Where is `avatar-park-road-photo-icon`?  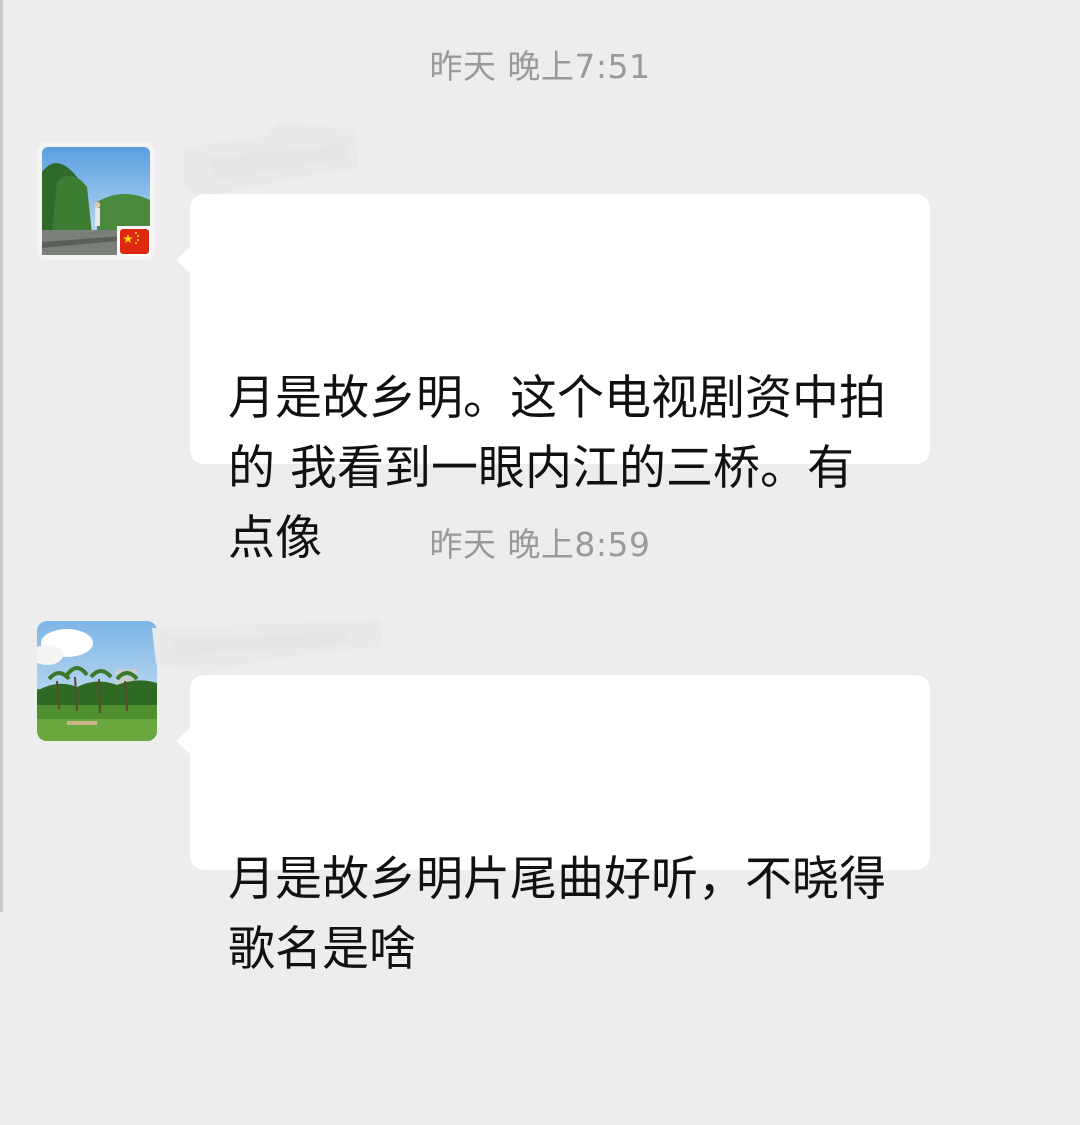 avatar-park-road-photo-icon is located at coordinates (96, 201).